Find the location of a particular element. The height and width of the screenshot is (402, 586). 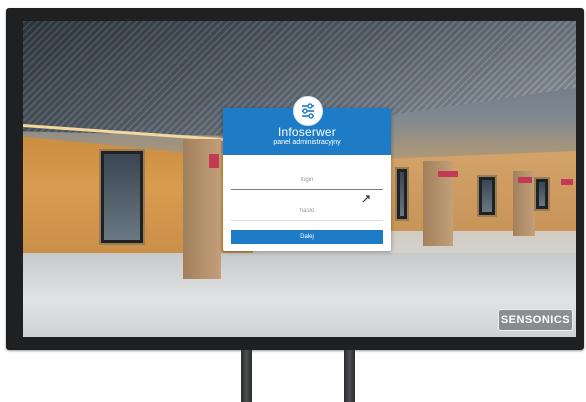

login-header: Infoserwer panel administracyjny is located at coordinates (307, 125).